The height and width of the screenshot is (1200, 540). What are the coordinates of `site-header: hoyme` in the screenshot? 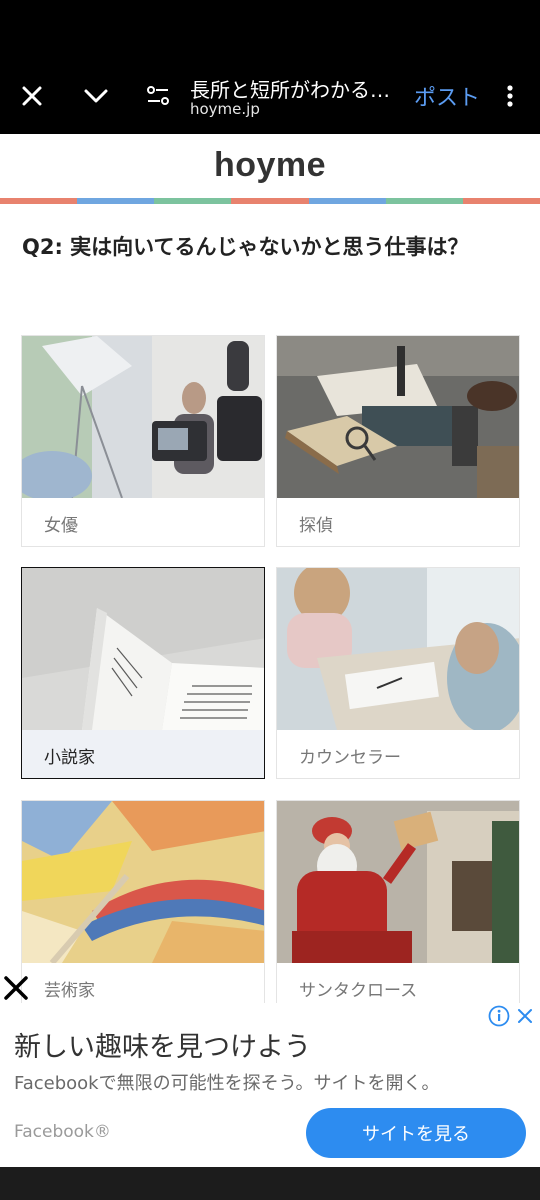 It's located at (270, 165).